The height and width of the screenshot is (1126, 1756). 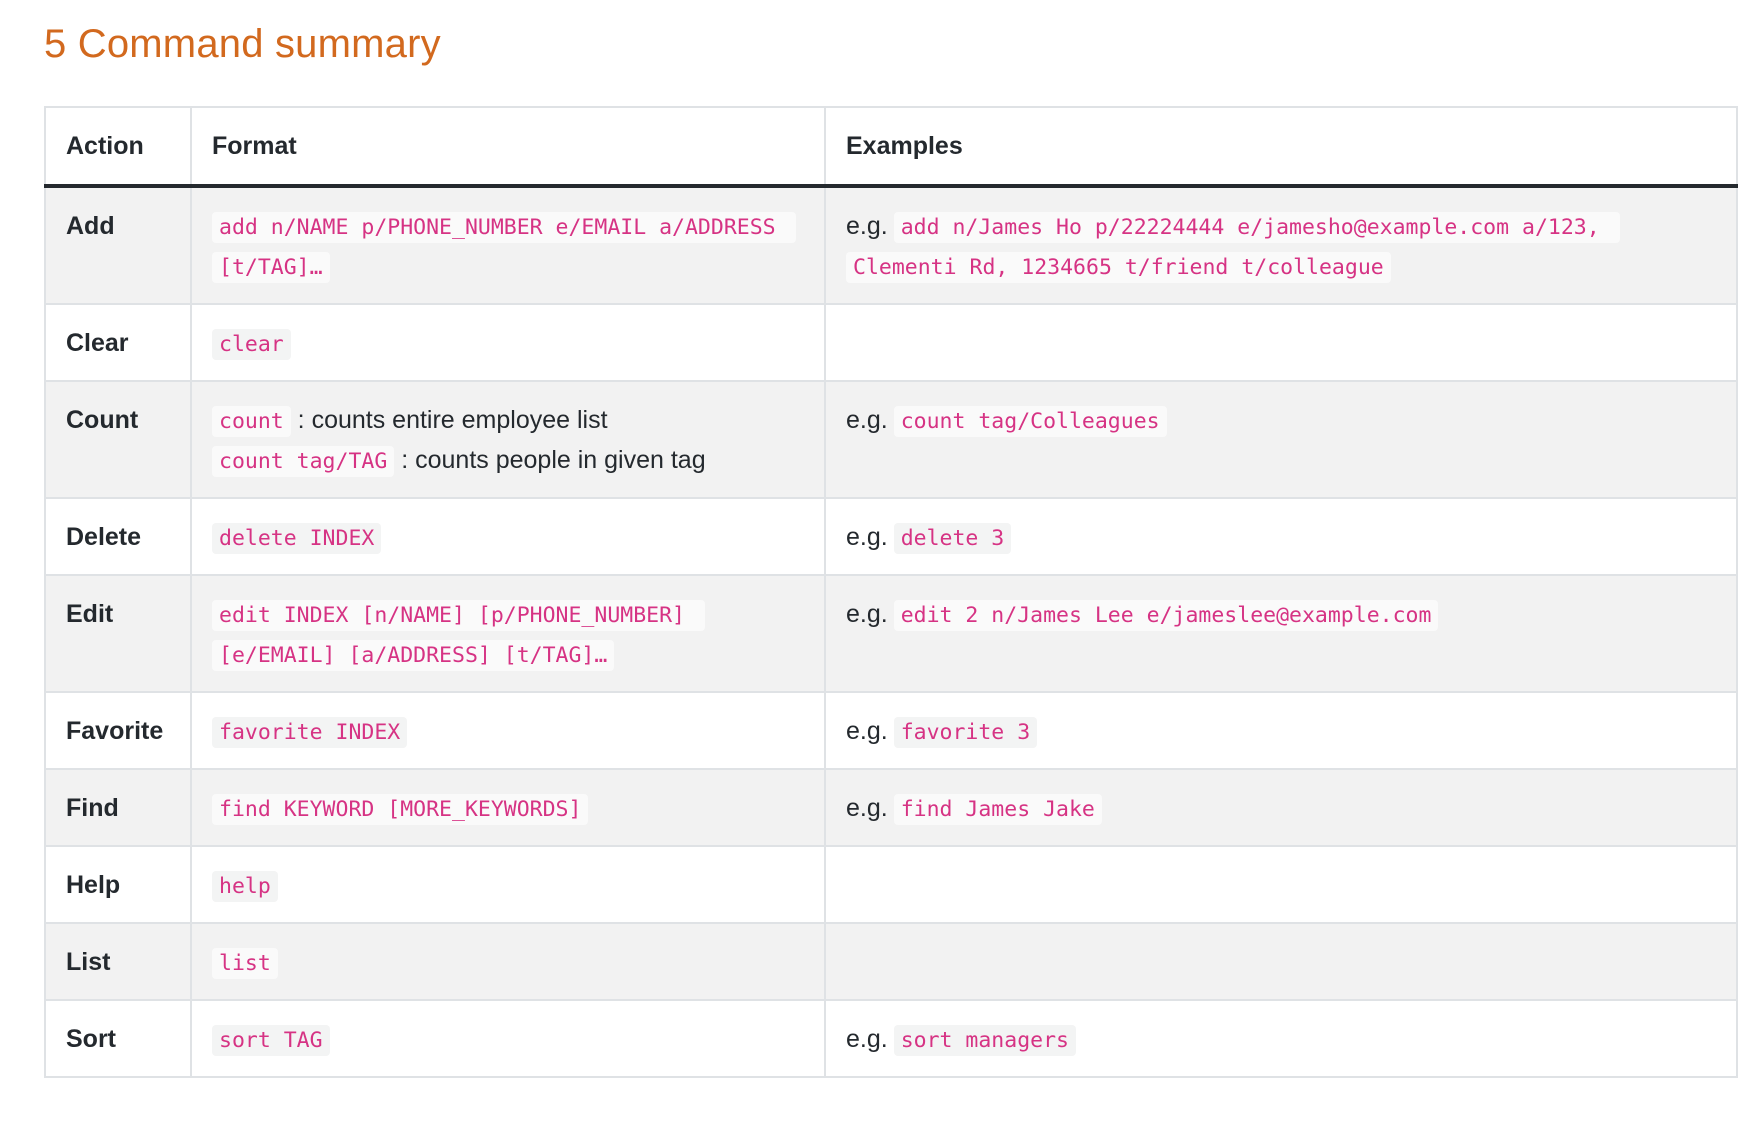 I want to click on table-header-row: Action Format Examples, so click(x=891, y=147).